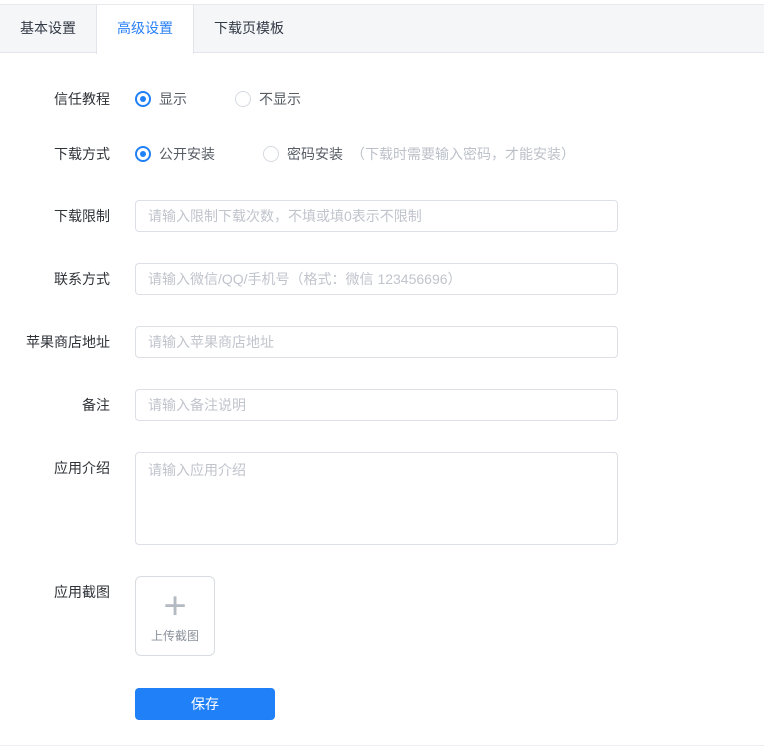 The height and width of the screenshot is (753, 764). Describe the element at coordinates (96, 405) in the screenshot. I see `remark-label: 备注` at that location.